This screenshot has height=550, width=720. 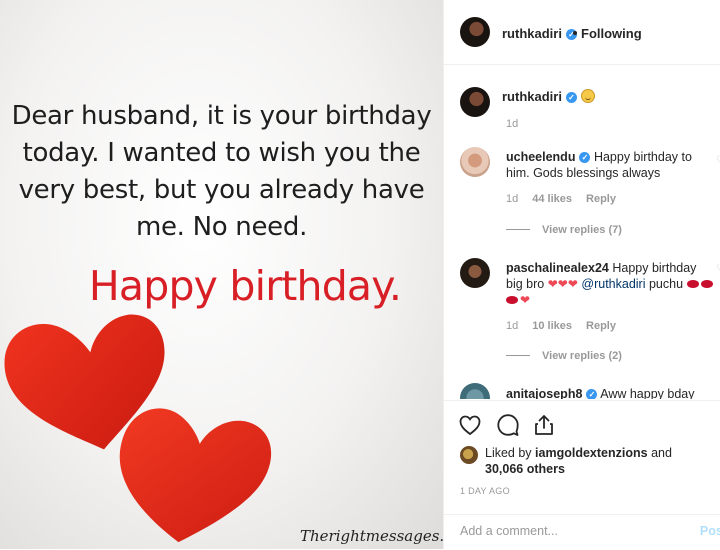 What do you see at coordinates (525, 469) in the screenshot?
I see `others-likes-link: 30,066 others` at bounding box center [525, 469].